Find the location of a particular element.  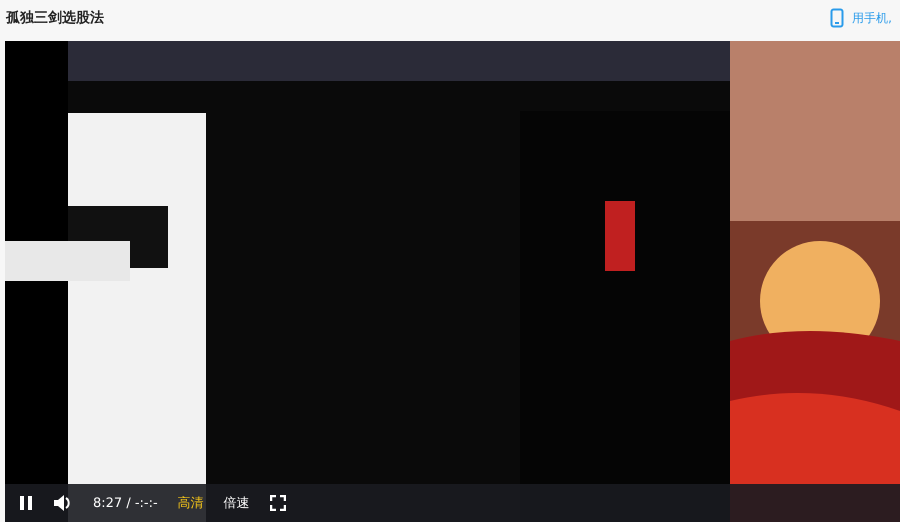

fullscreen-button is located at coordinates (278, 503).